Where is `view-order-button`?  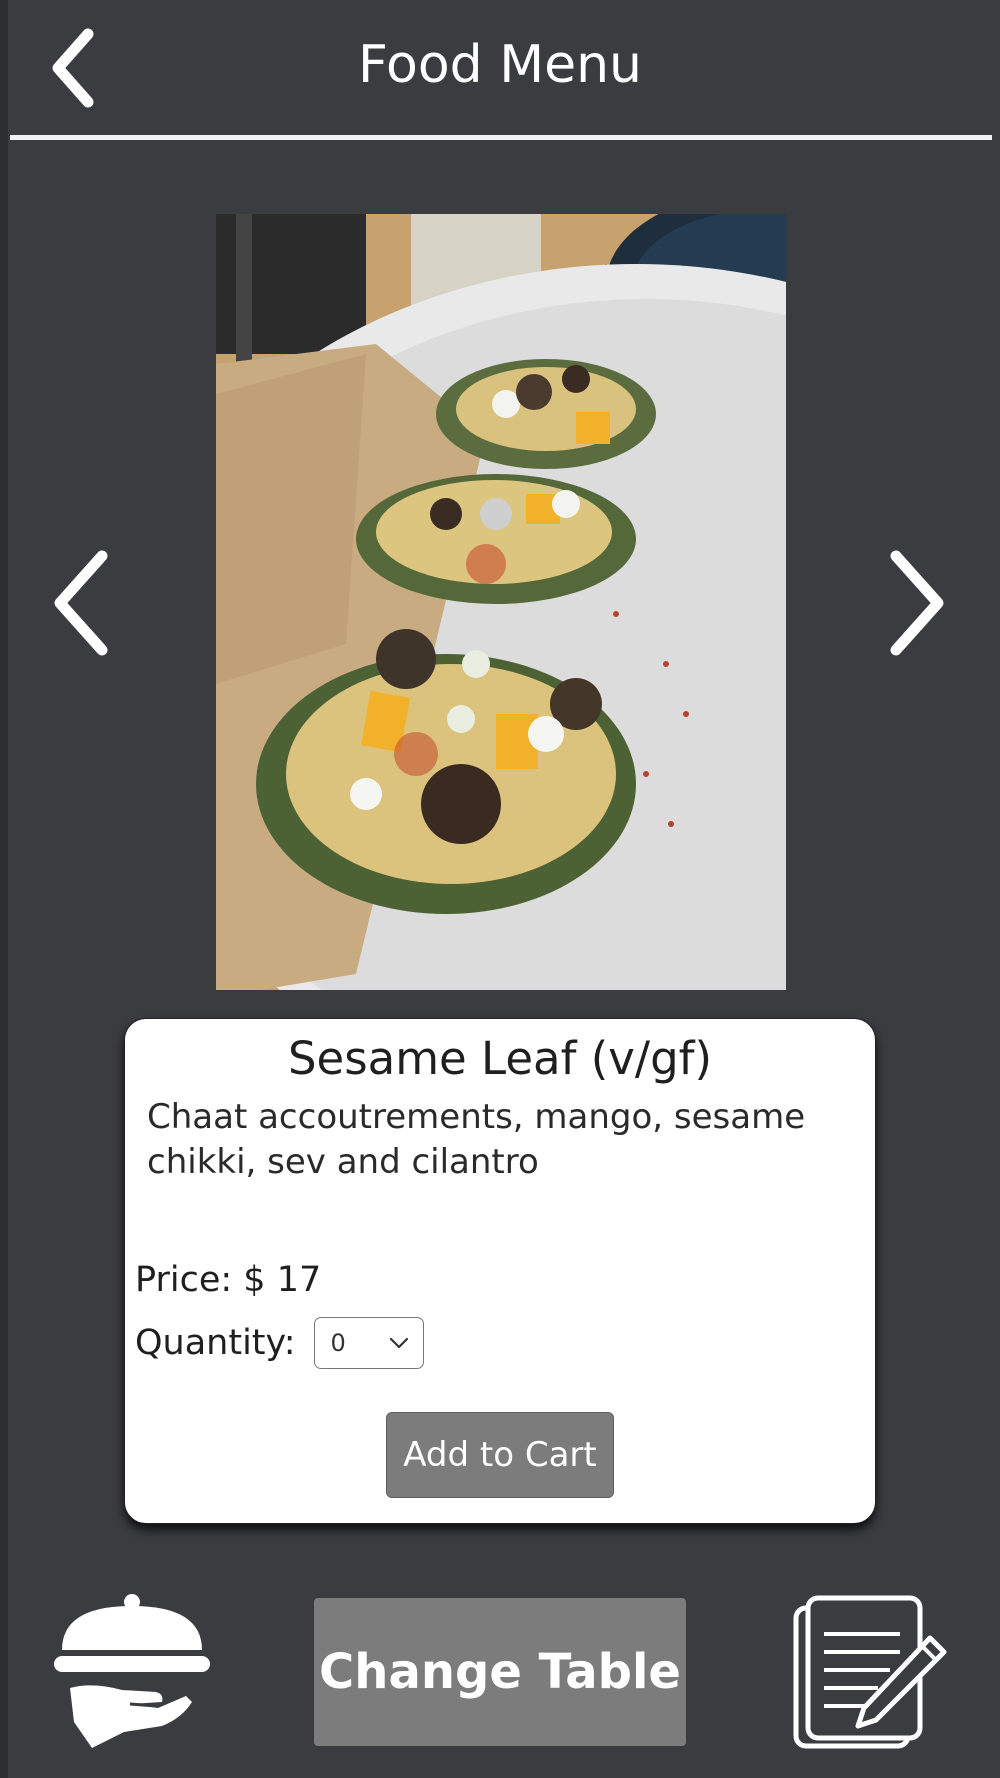 view-order-button is located at coordinates (870, 1674).